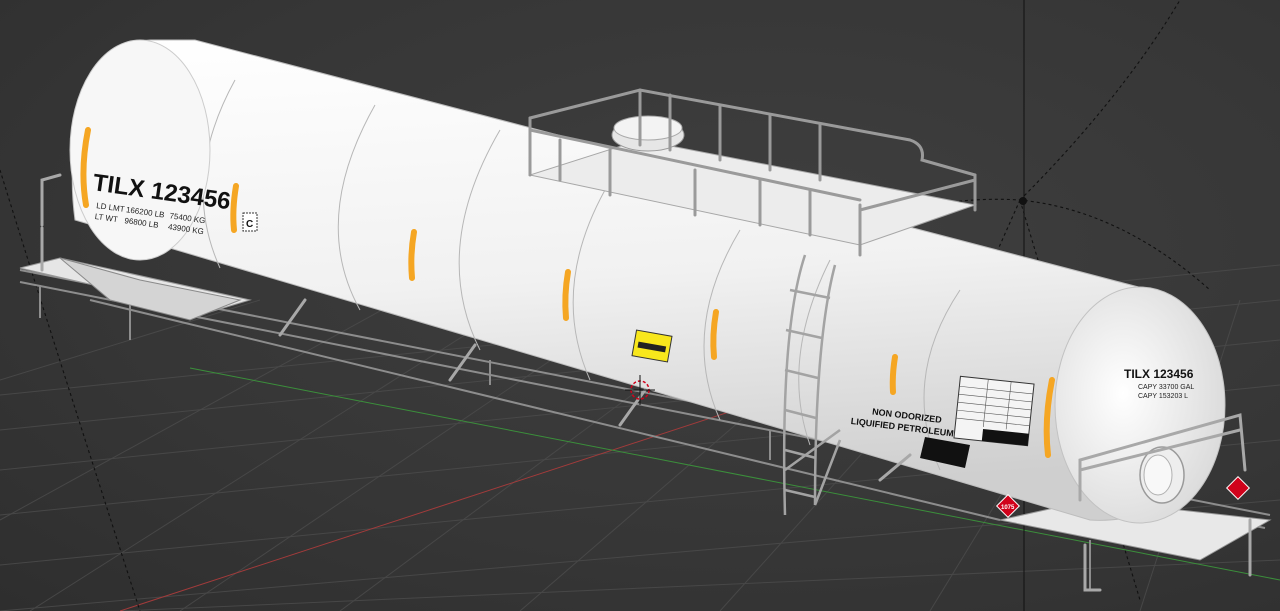  What do you see at coordinates (1163, 396) in the screenshot?
I see `capacity-l: CAPY 153203 L` at bounding box center [1163, 396].